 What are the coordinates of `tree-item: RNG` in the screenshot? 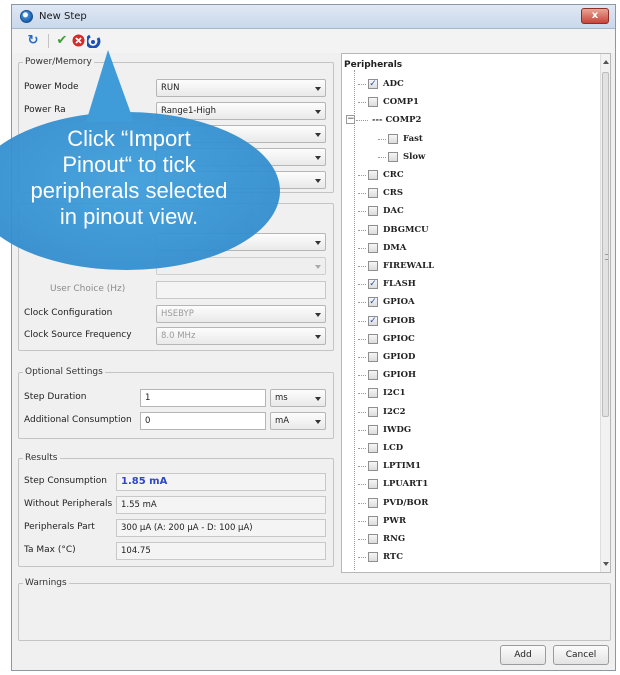 It's located at (458, 539).